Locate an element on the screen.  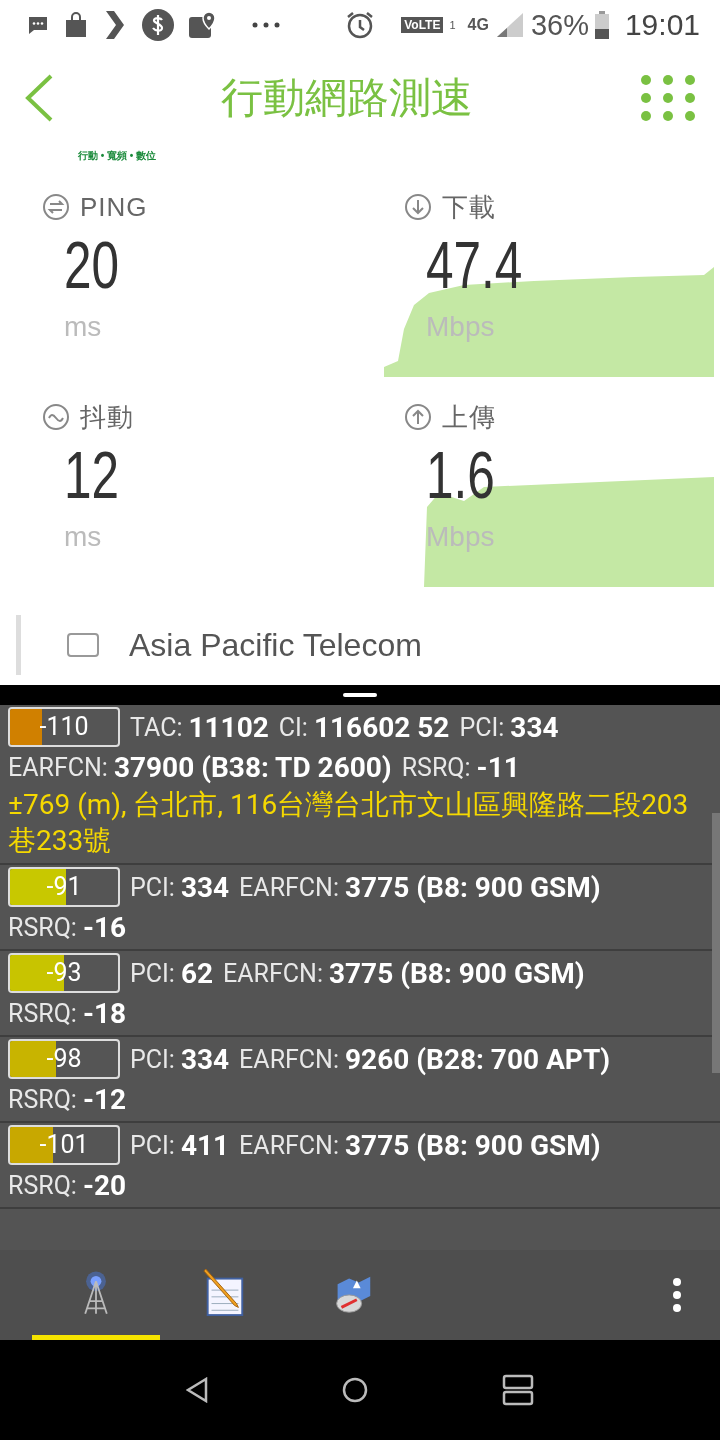
field-label: CI: is located at coordinates (293, 727).